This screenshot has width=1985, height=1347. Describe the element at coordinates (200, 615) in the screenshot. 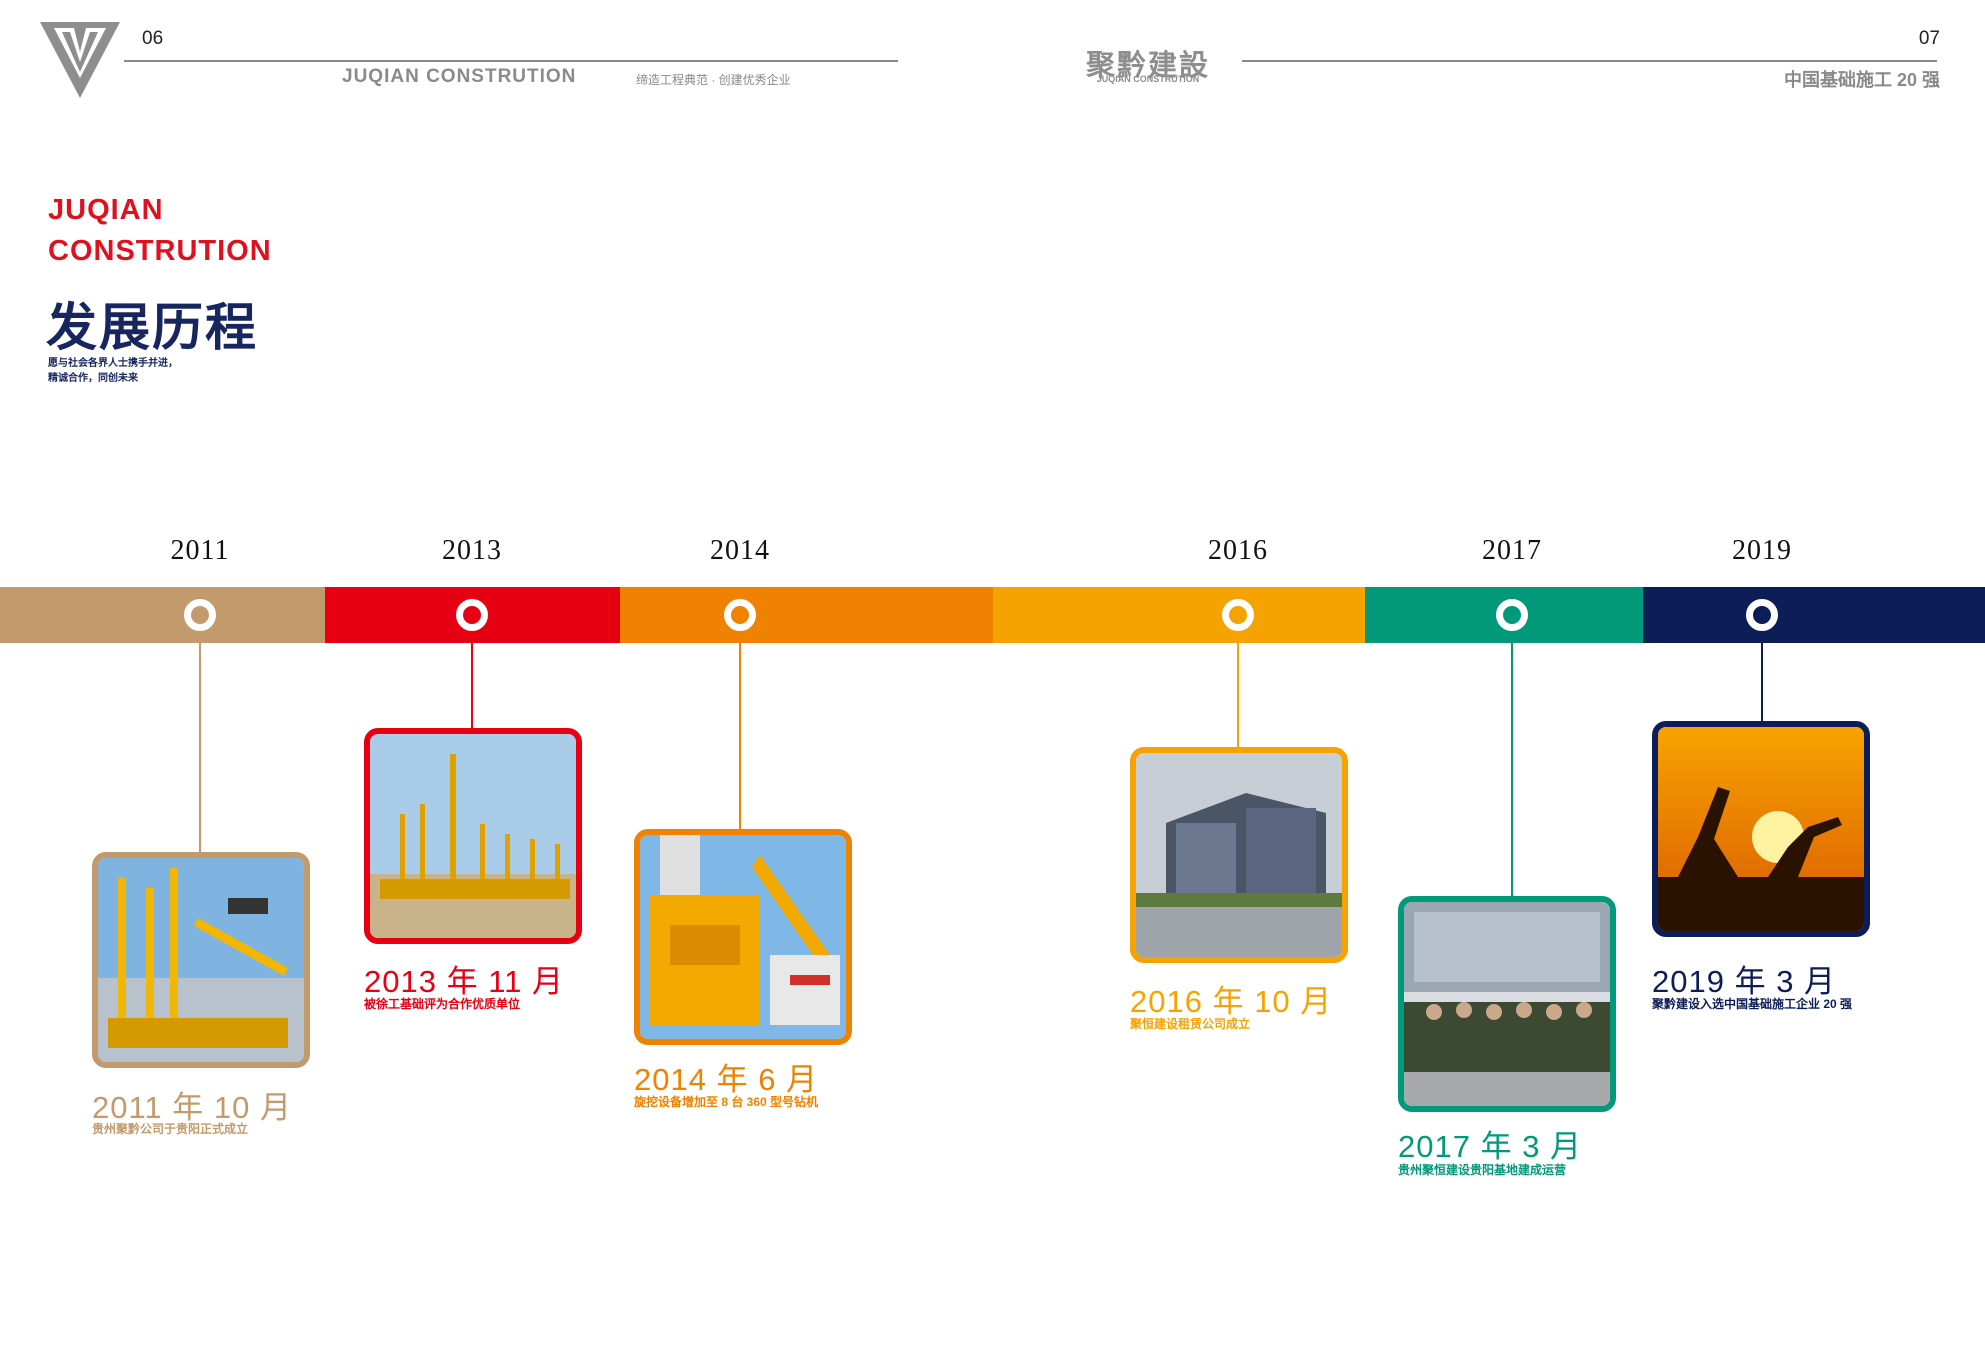

I see `timeline-dot-2011` at that location.